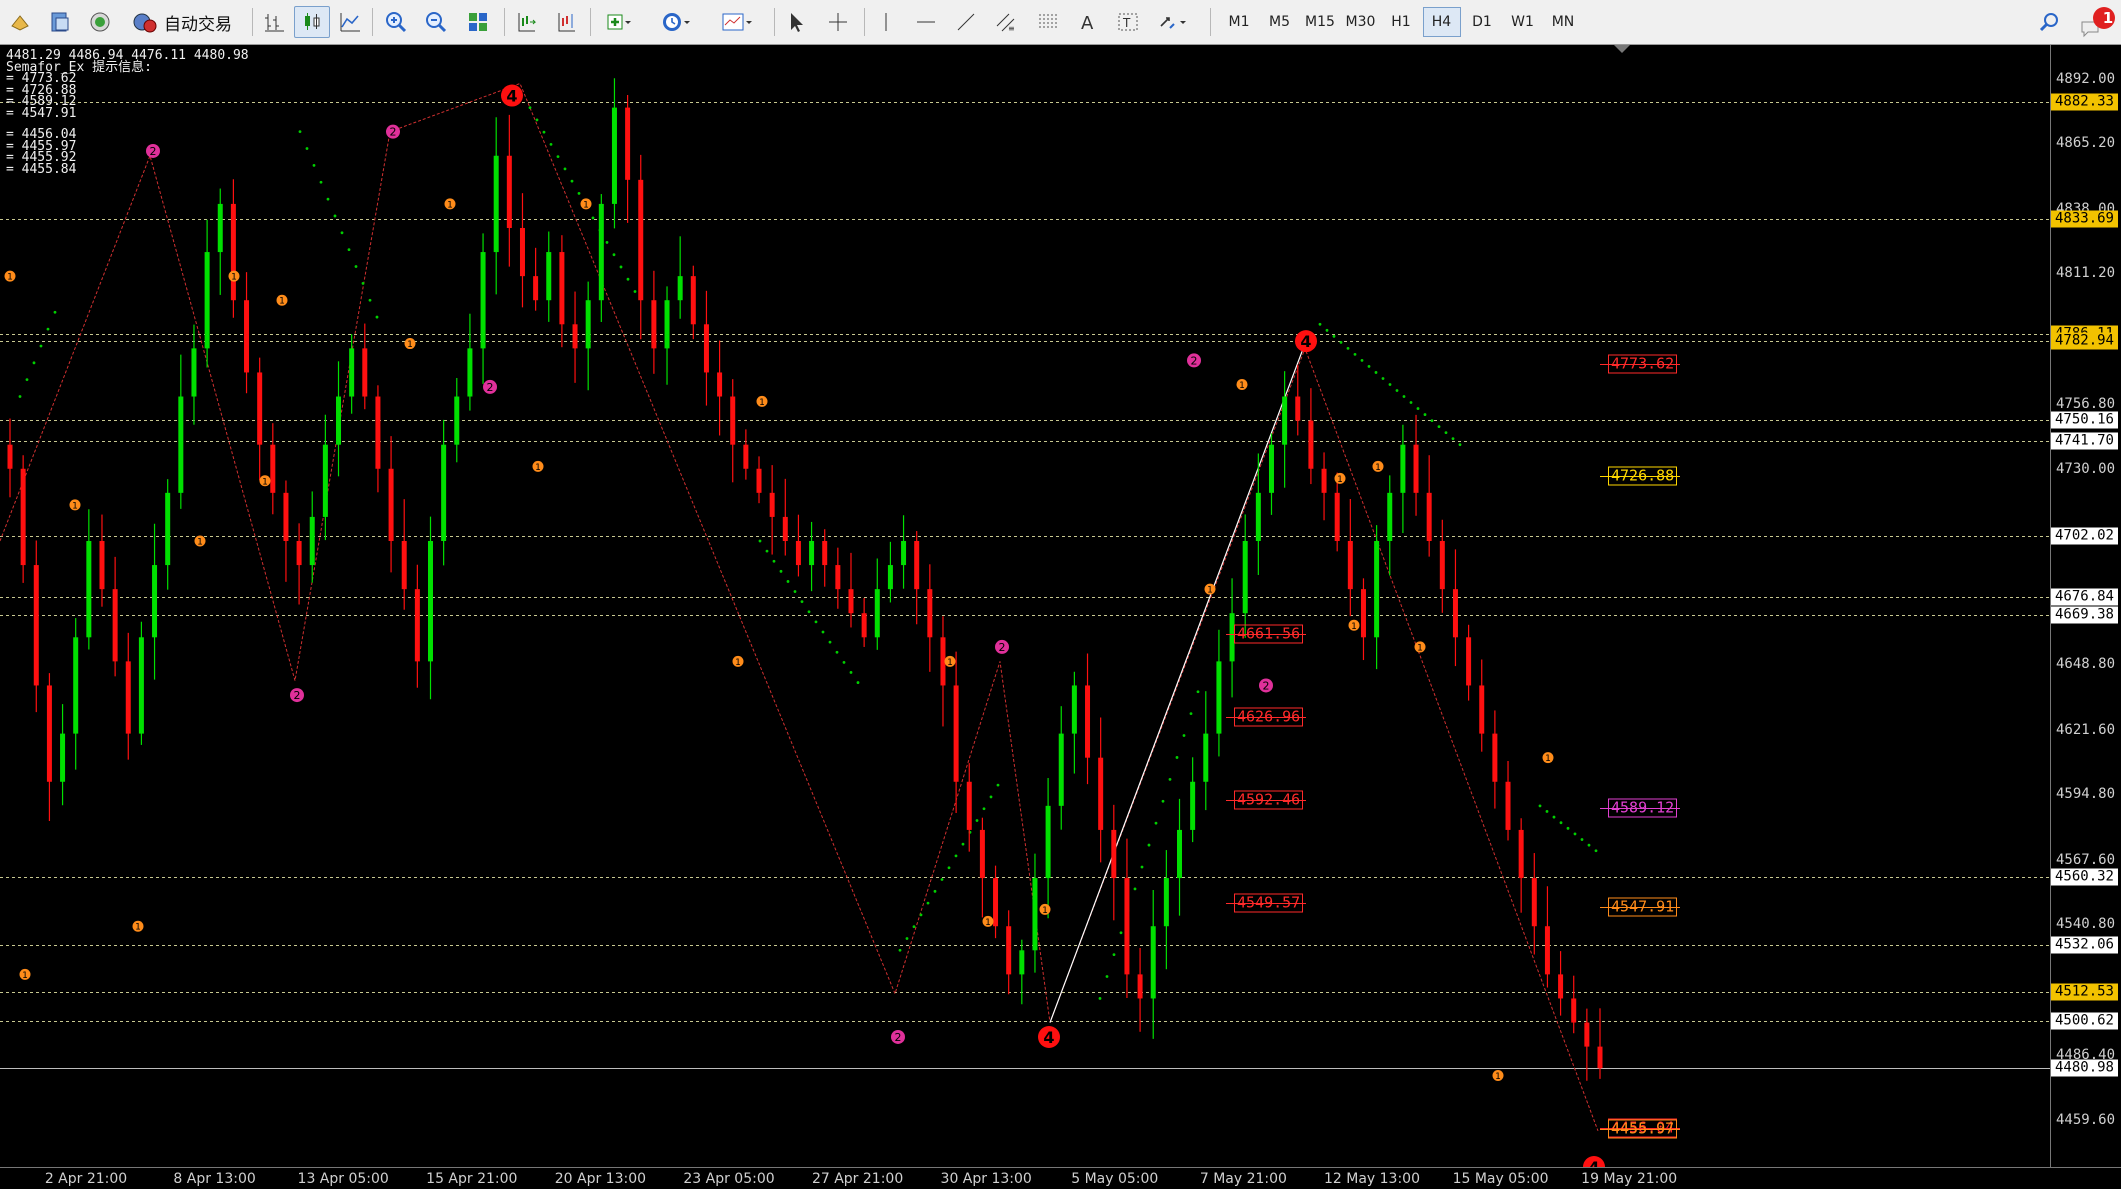 This screenshot has height=1189, width=2121. Describe the element at coordinates (1173, 22) in the screenshot. I see `arrows-dropdown` at that location.